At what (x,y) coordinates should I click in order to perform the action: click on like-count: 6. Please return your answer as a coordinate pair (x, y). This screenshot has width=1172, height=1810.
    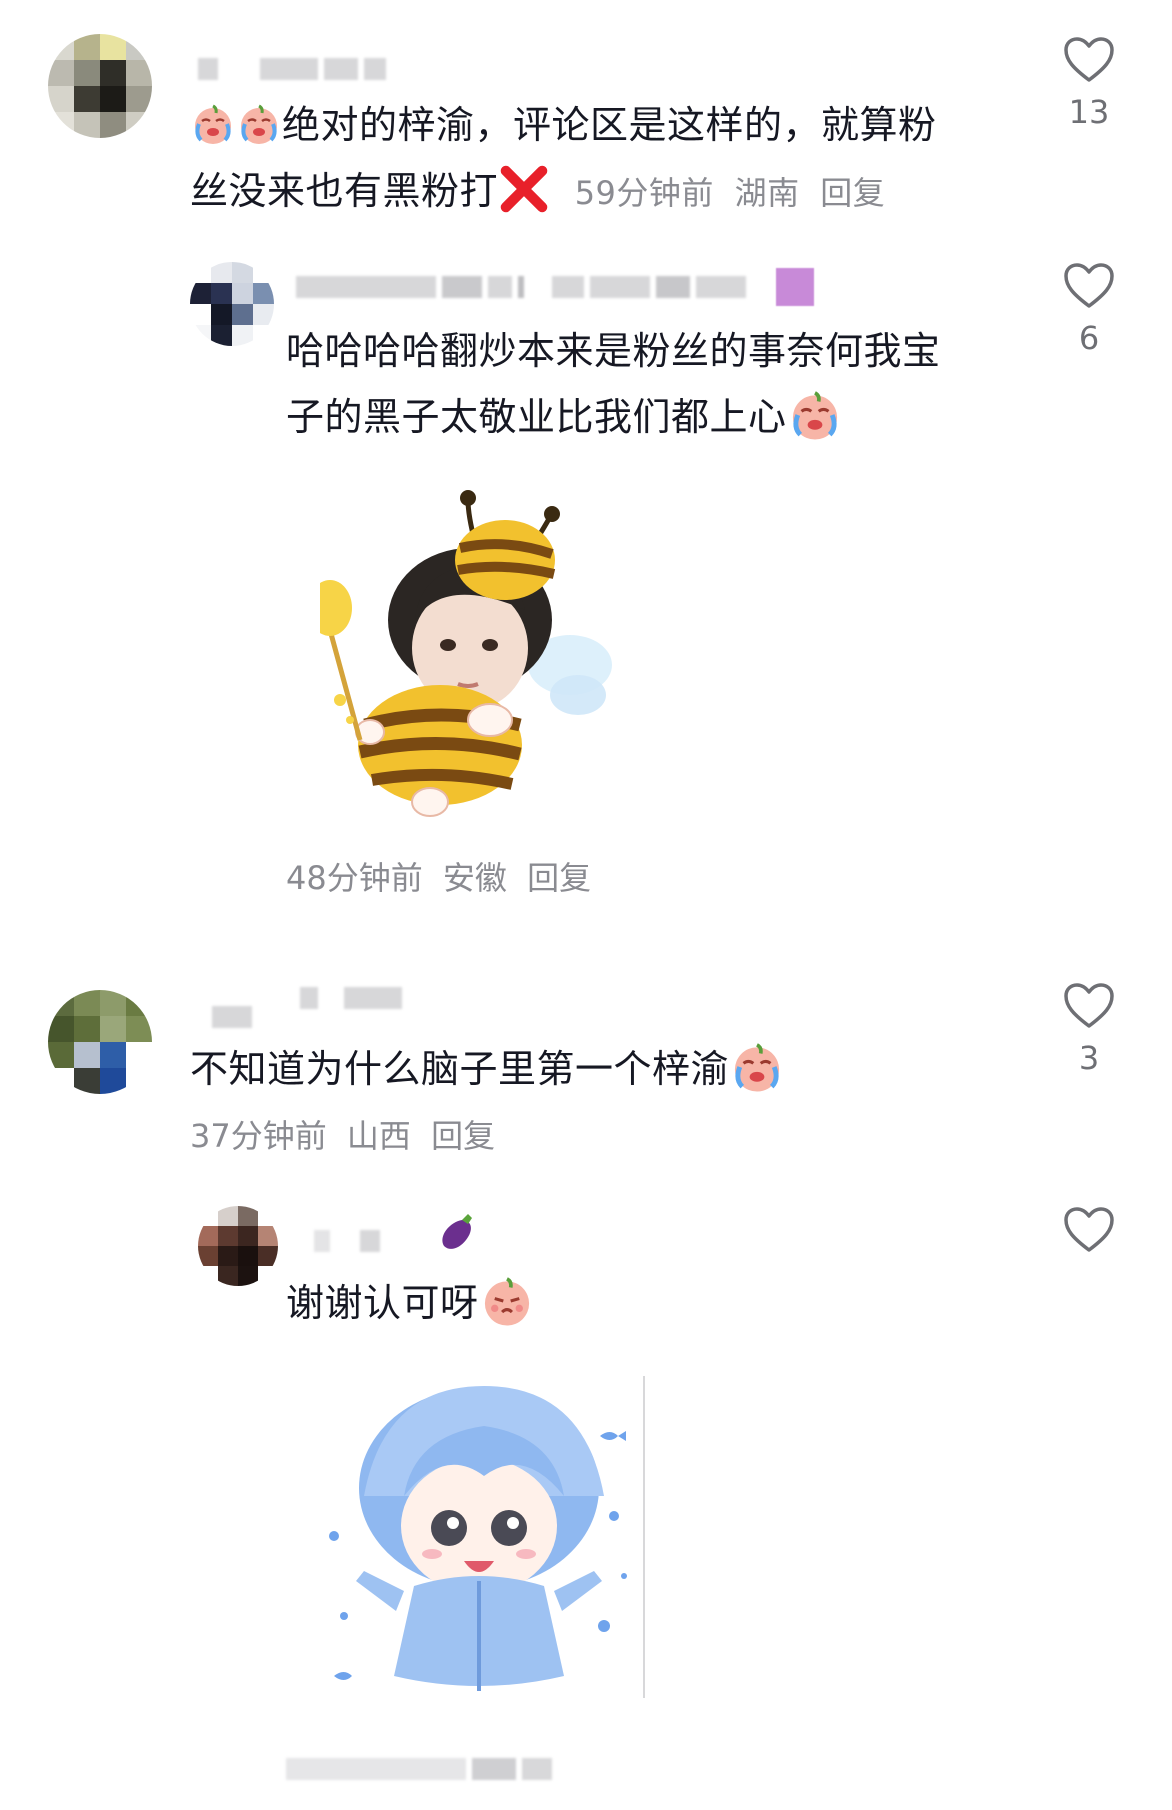
    Looking at the image, I should click on (1089, 338).